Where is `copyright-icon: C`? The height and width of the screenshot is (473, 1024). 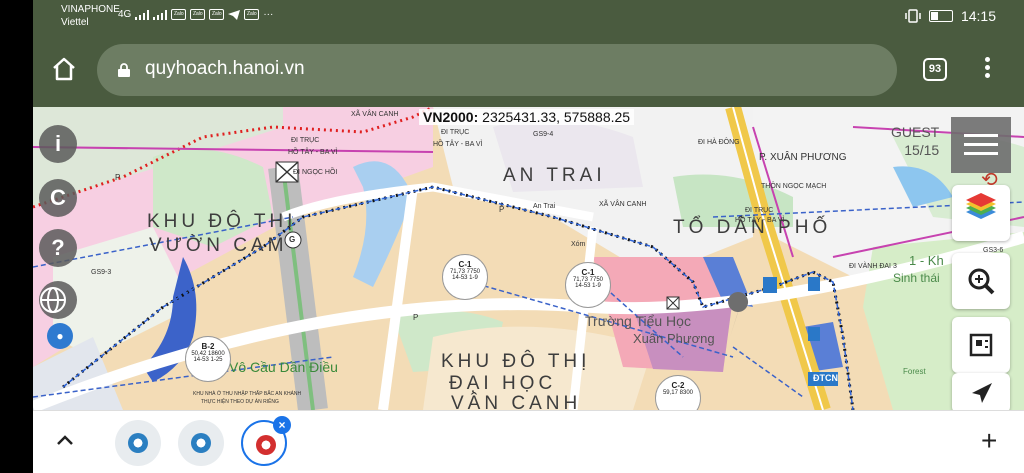 copyright-icon: C is located at coordinates (58, 197).